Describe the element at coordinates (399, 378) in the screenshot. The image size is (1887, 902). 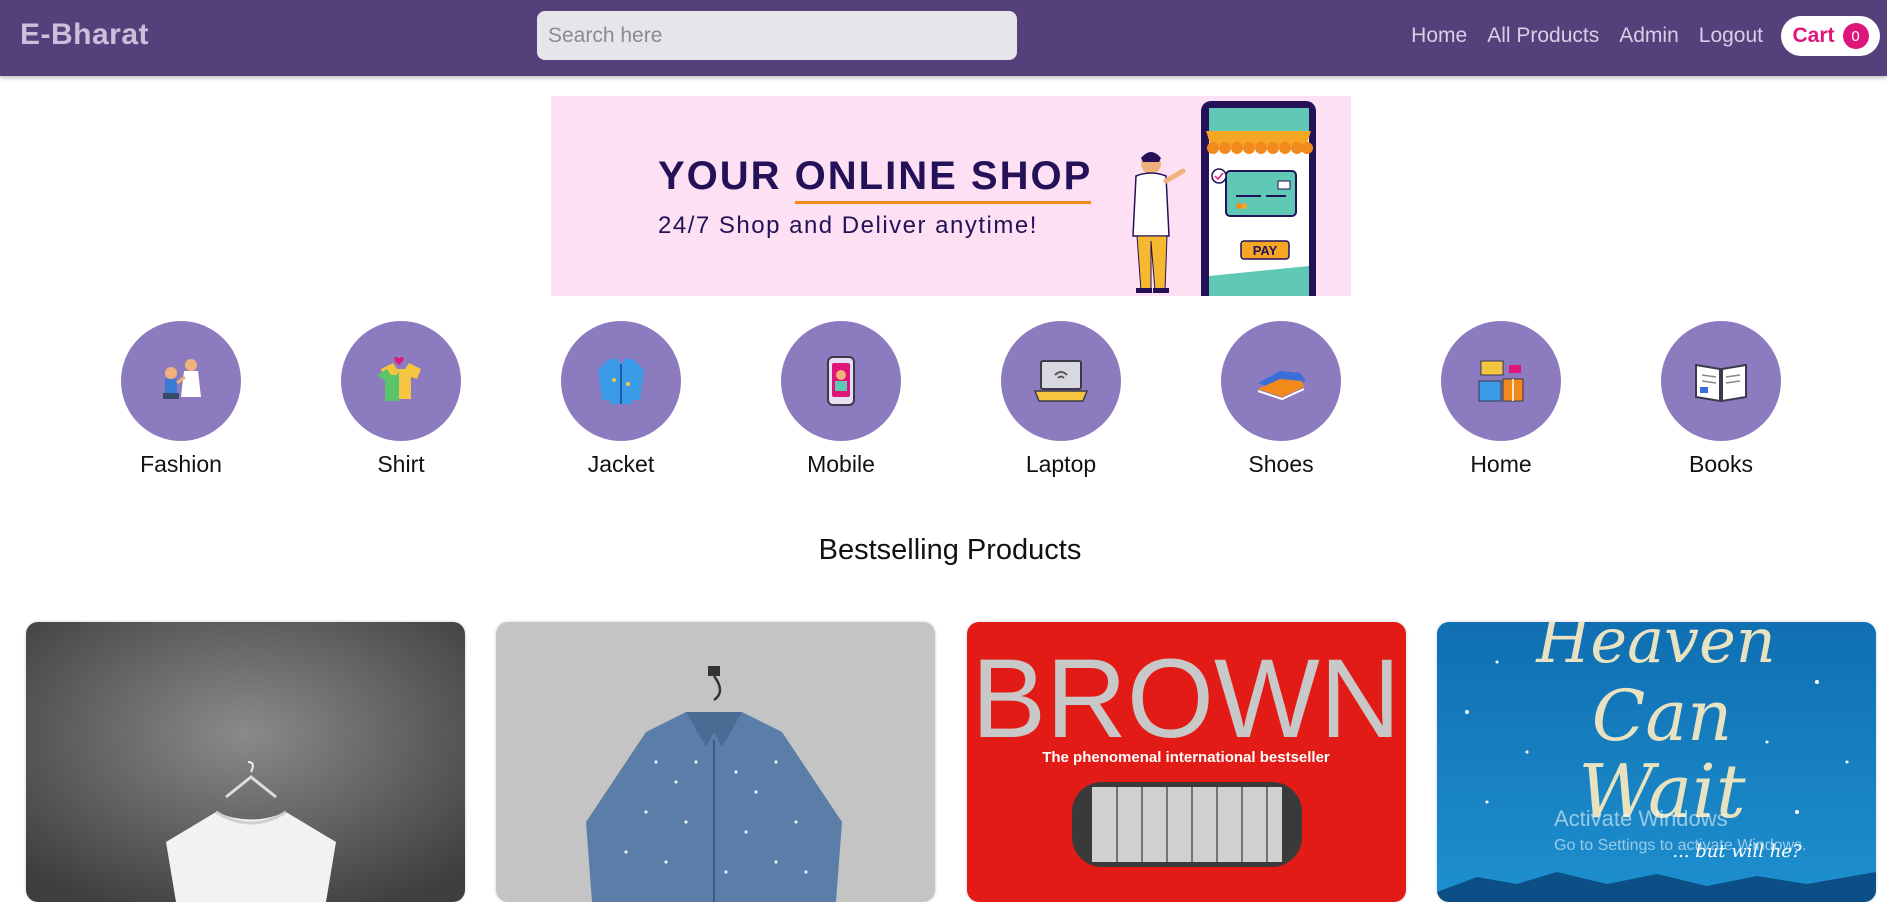
I see `tshirt-icon` at that location.